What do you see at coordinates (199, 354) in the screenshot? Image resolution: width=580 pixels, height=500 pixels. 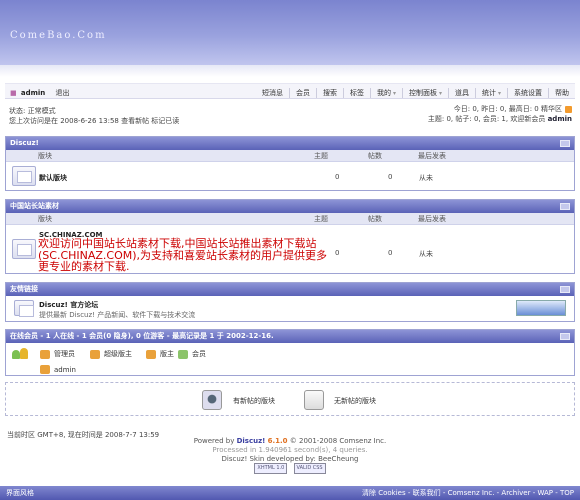 I see `legend-label: 会员` at bounding box center [199, 354].